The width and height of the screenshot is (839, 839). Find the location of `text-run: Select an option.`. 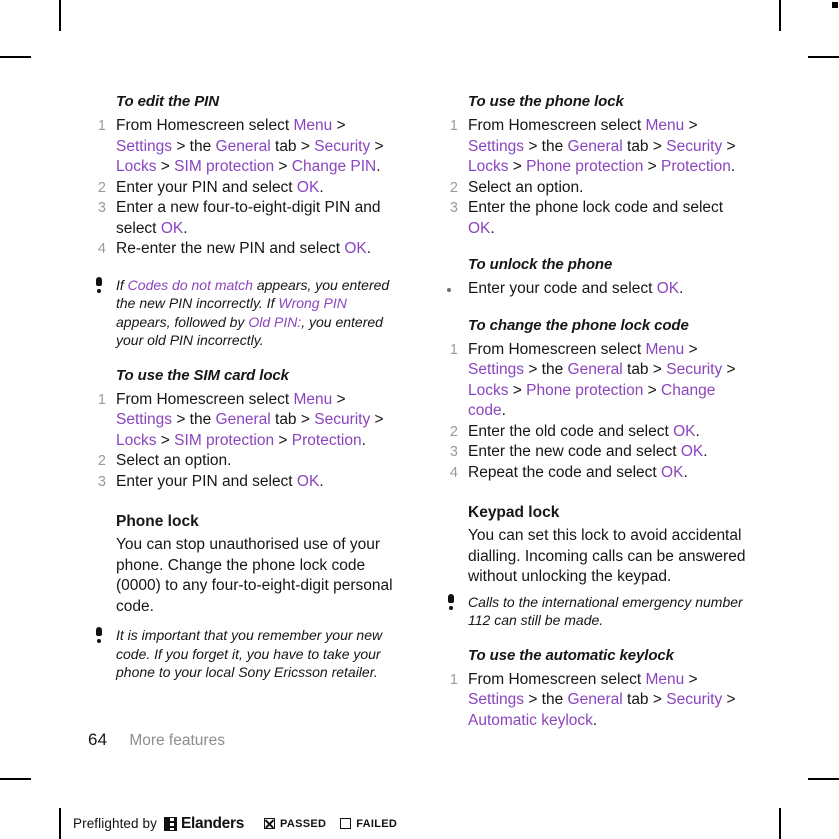

text-run: Select an option. is located at coordinates (526, 187).